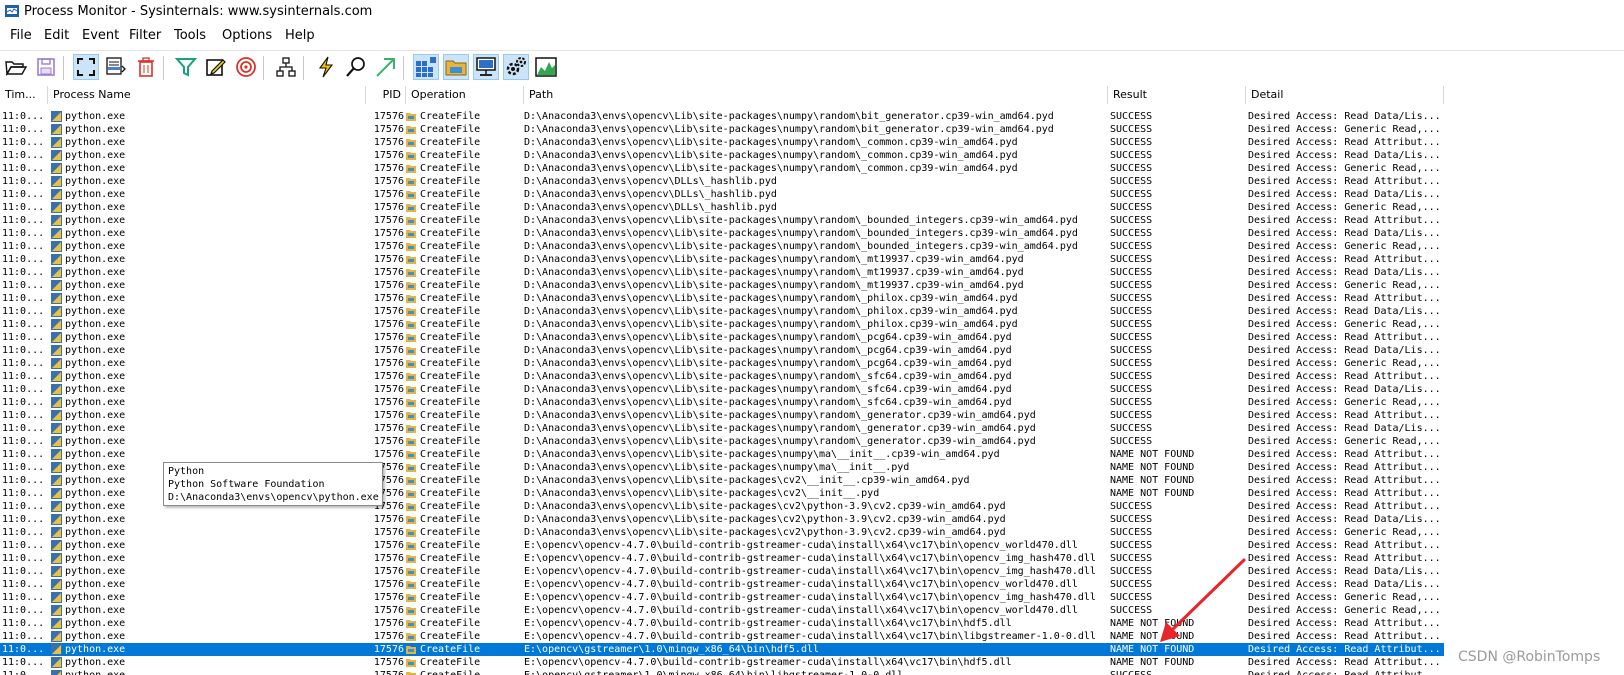 The image size is (1624, 675). Describe the element at coordinates (86, 67) in the screenshot. I see `capture-icon` at that location.